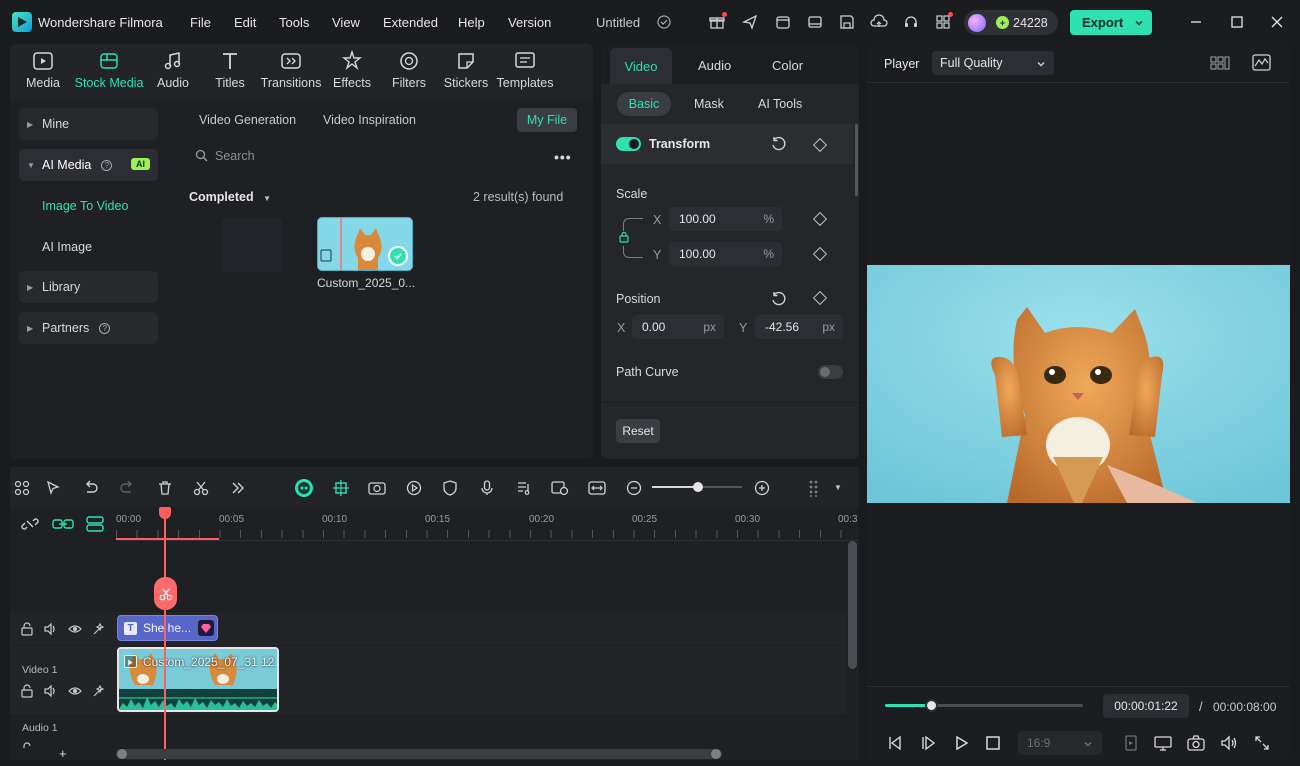  What do you see at coordinates (165, 593) in the screenshot?
I see `playhead-split-button` at bounding box center [165, 593].